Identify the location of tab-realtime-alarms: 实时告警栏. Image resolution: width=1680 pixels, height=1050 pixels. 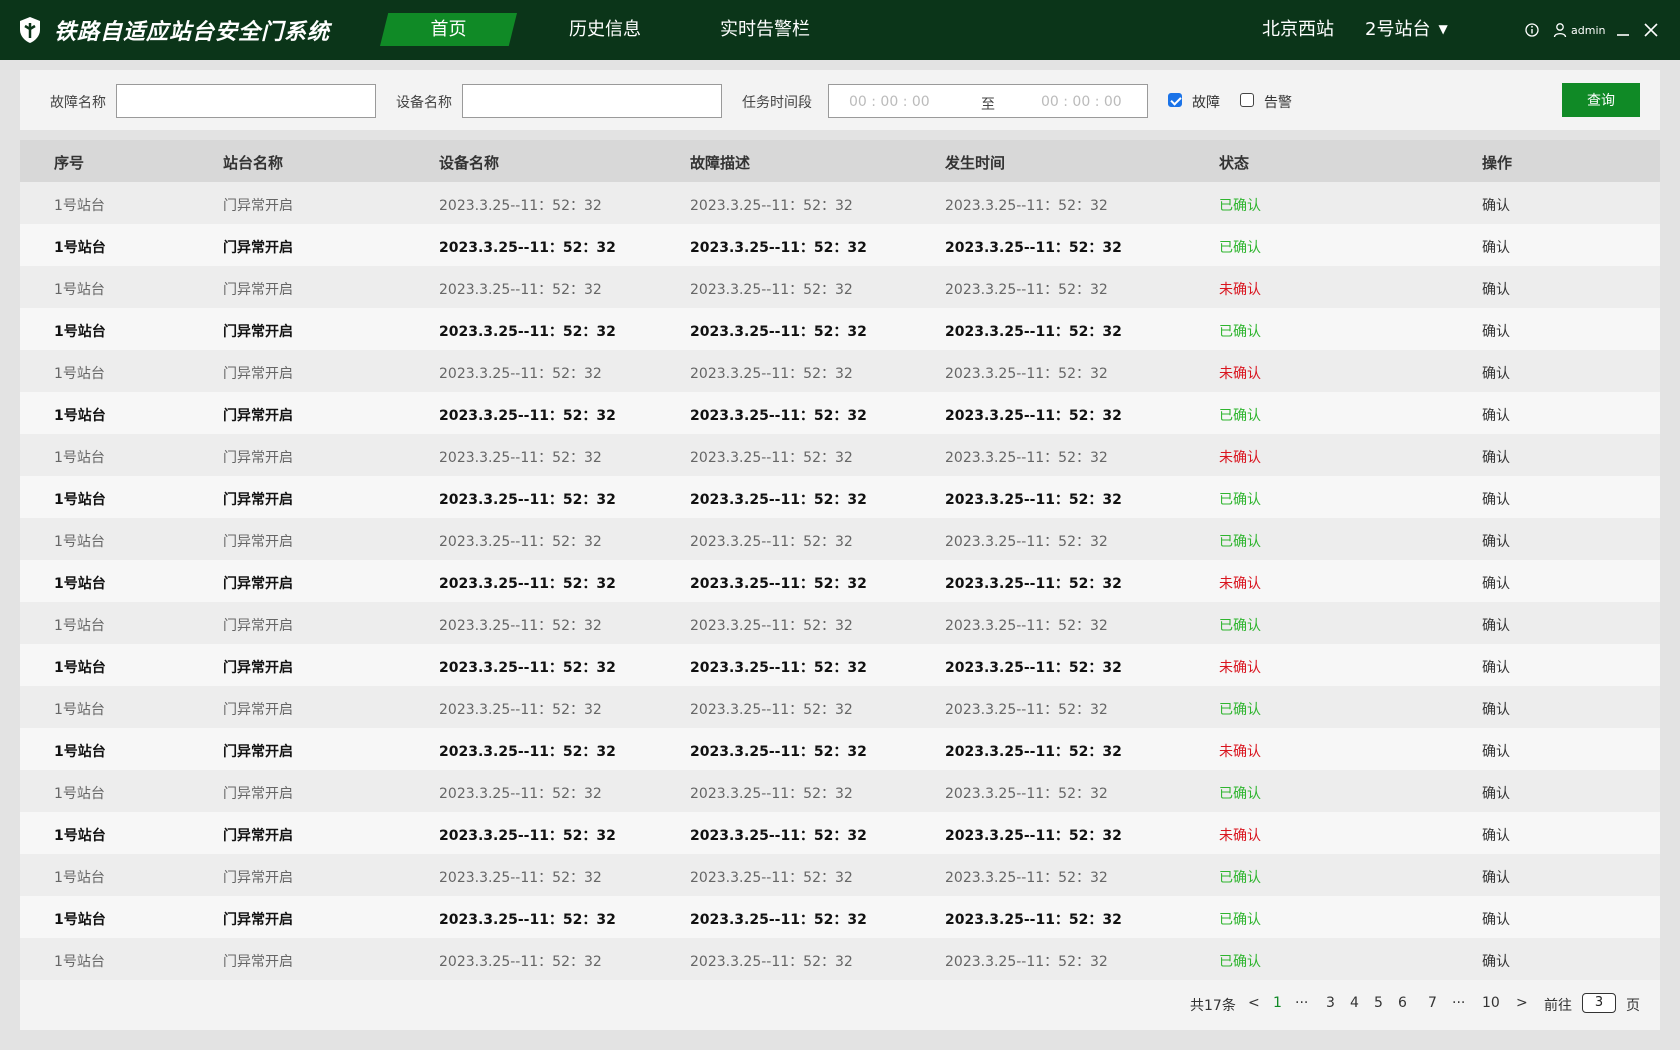
(765, 29).